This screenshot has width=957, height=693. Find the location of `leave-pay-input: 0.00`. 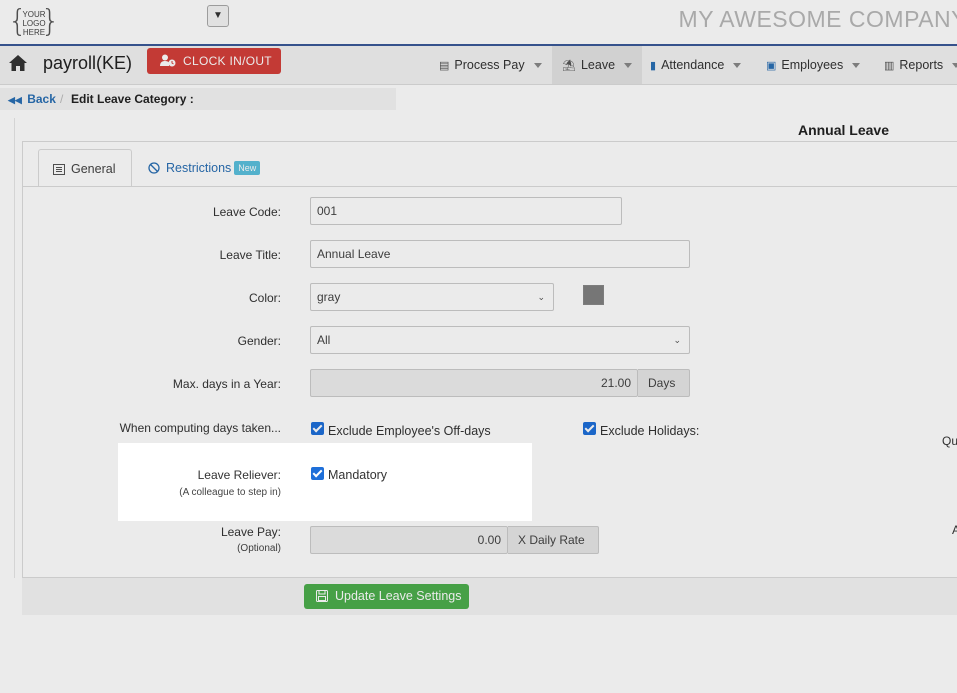

leave-pay-input: 0.00 is located at coordinates (409, 540).